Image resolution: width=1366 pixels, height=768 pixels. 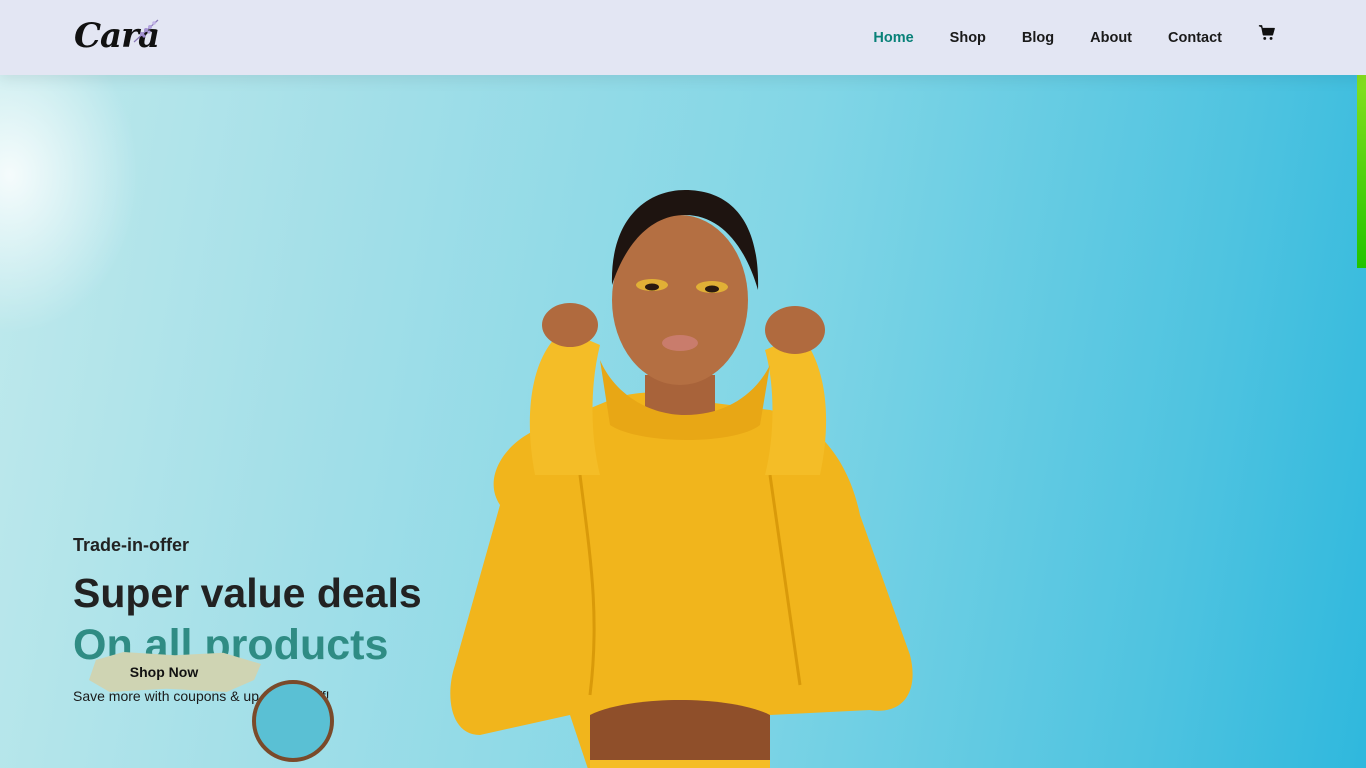 I want to click on hero-tagline: Trade-in-offer, so click(x=131, y=545).